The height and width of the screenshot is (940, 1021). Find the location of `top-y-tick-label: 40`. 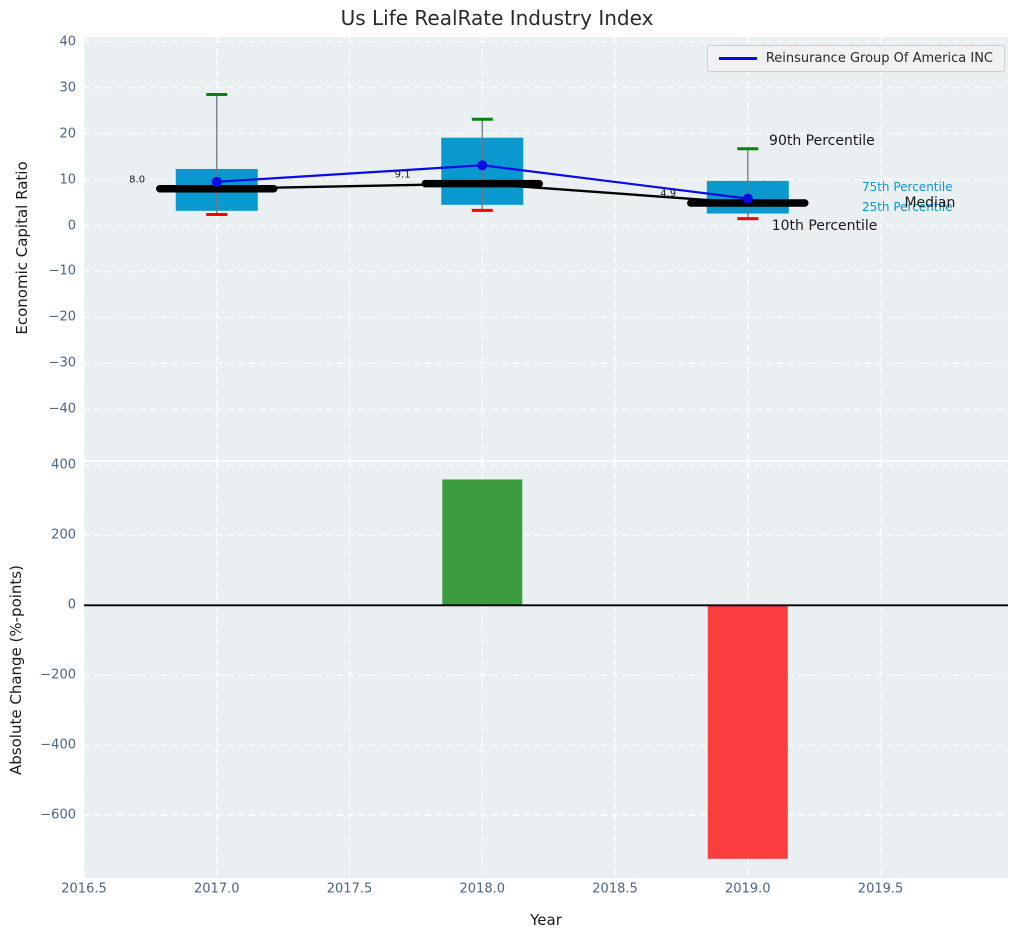

top-y-tick-label: 40 is located at coordinates (67, 42).